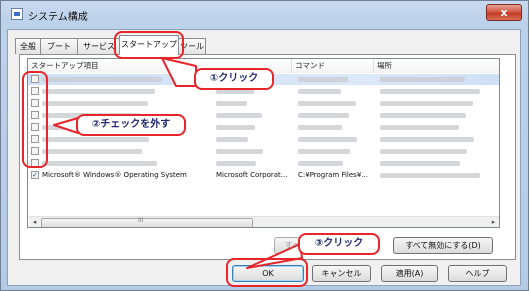 This screenshot has height=291, width=529. Describe the element at coordinates (131, 125) in the screenshot. I see `callout-step2: ②チェックを外す` at that location.